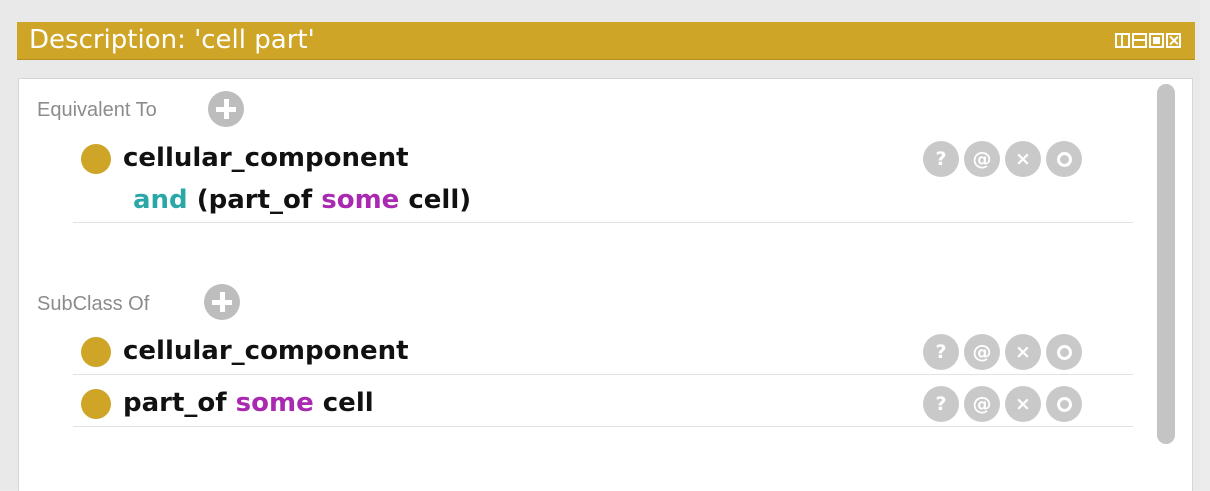  Describe the element at coordinates (343, 403) in the screenshot. I see `expression-text: cell` at that location.